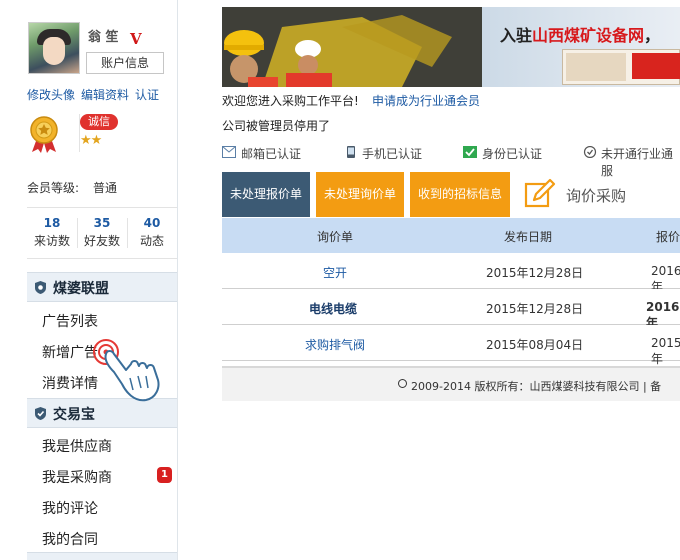 The image size is (680, 560). Describe the element at coordinates (271, 154) in the screenshot. I see `email-verified-label: 邮箱已认证` at that location.